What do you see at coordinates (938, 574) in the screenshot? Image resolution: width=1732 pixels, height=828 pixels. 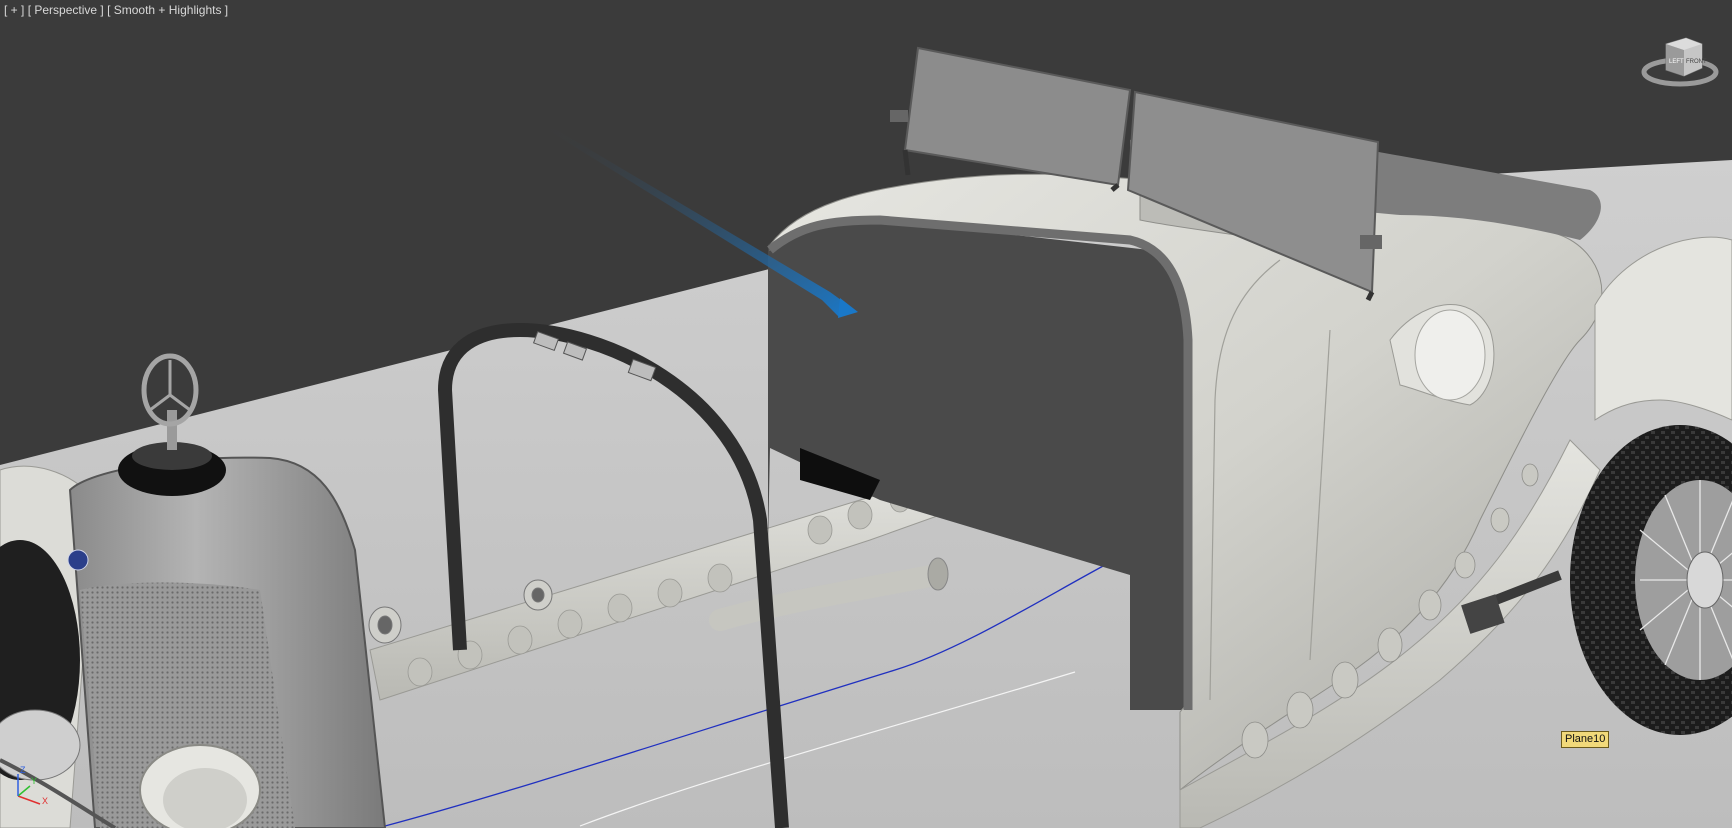 I see `exhaust-tip` at bounding box center [938, 574].